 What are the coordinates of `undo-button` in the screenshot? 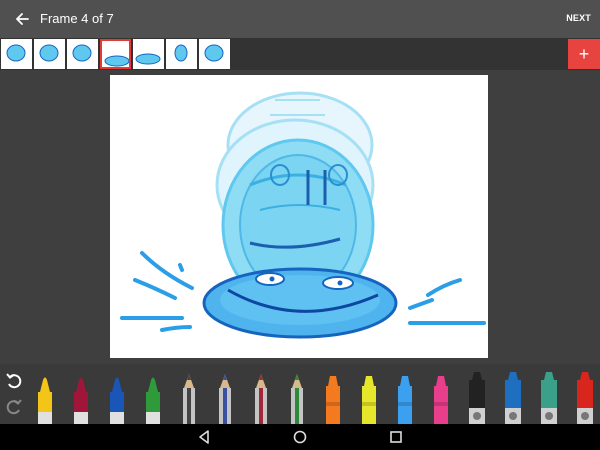 It's located at (14, 381).